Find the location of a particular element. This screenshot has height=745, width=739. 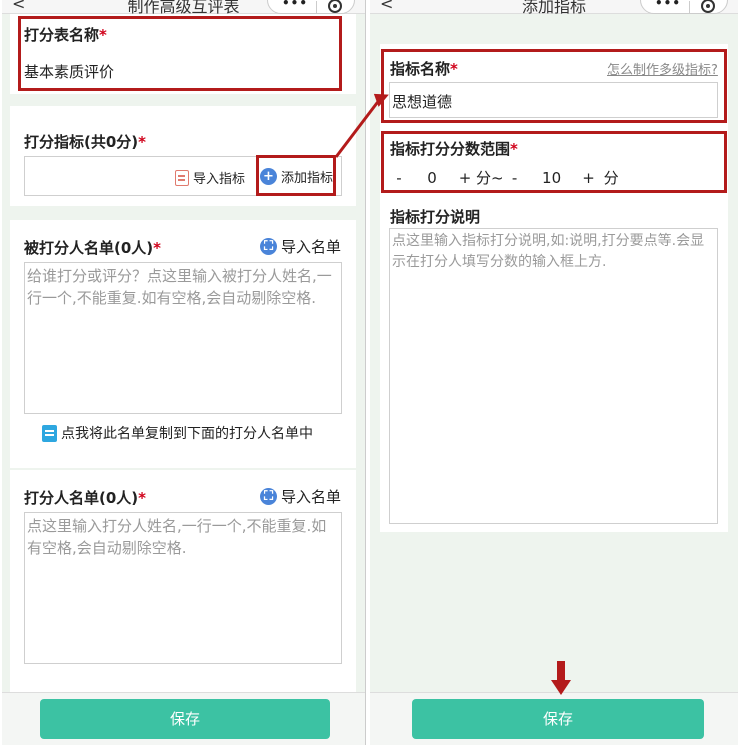

save-arrow-head is located at coordinates (561, 687).